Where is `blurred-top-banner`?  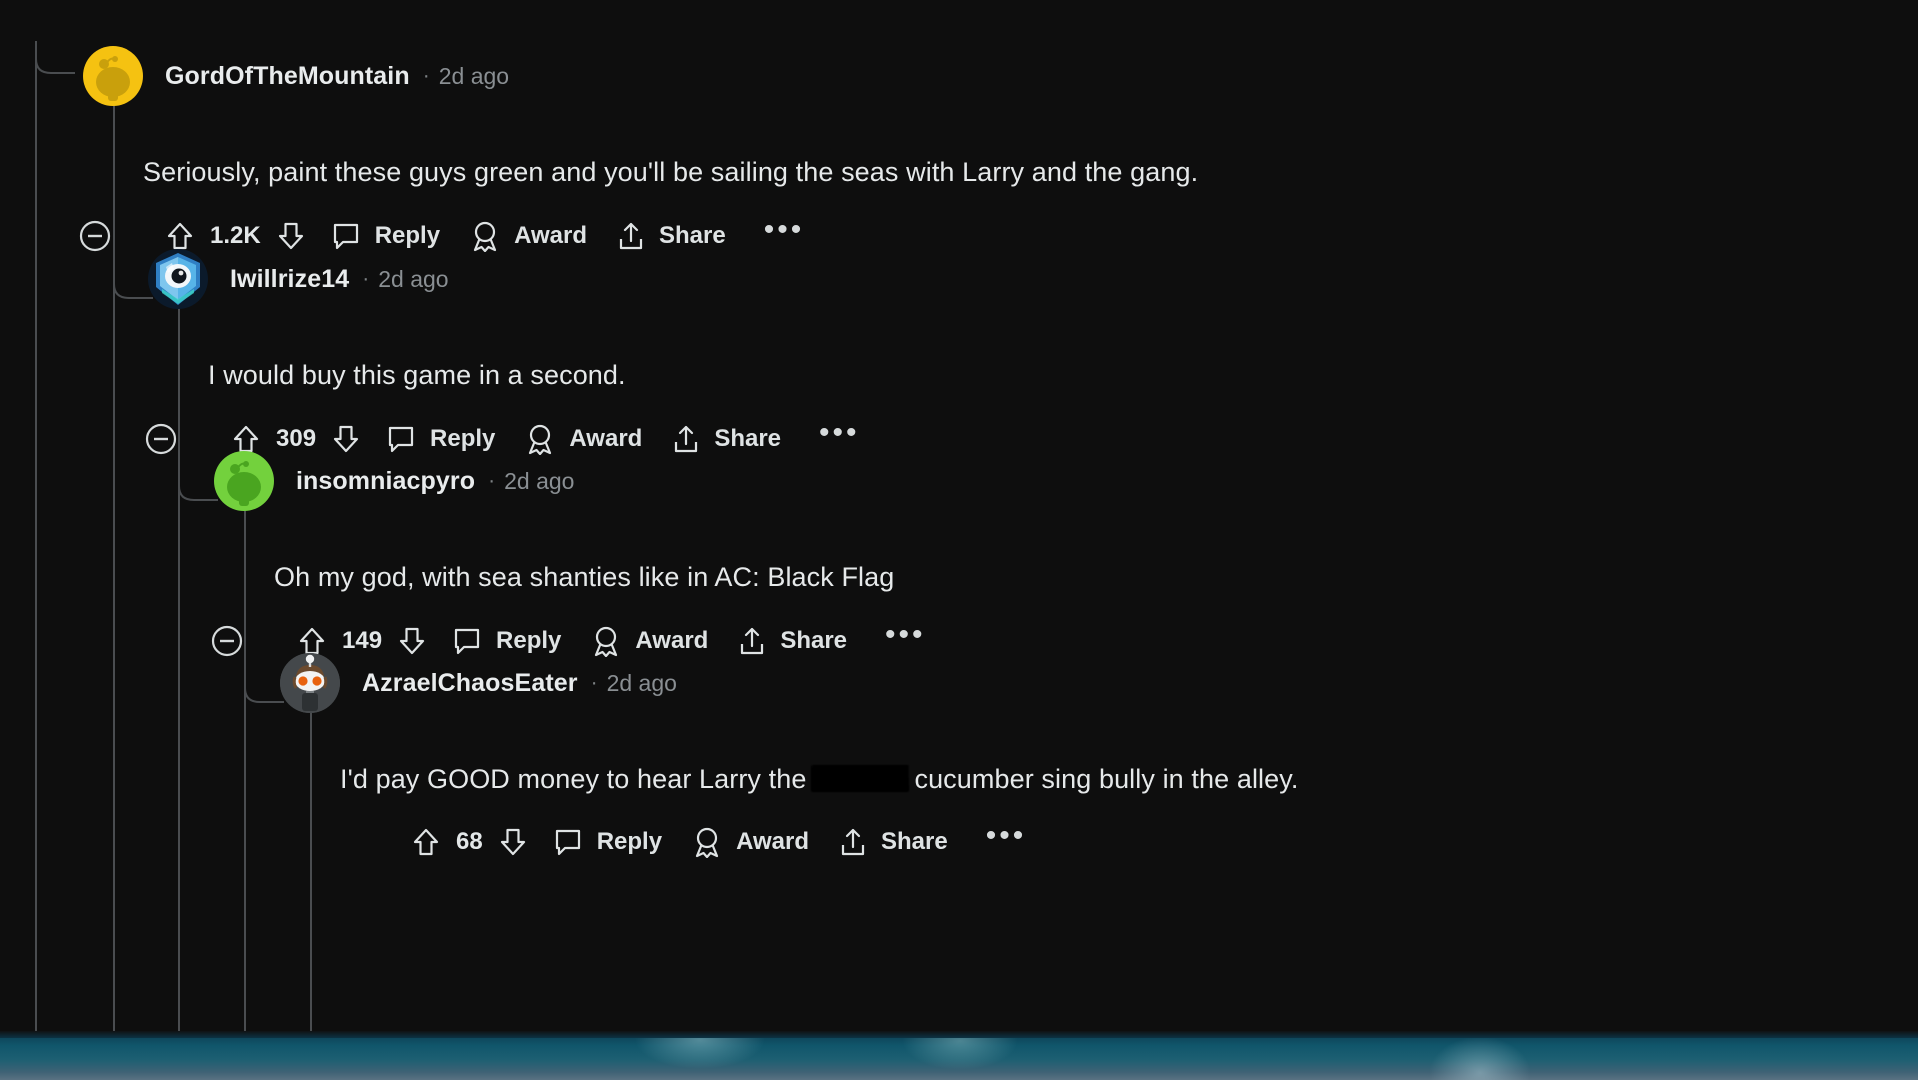 blurred-top-banner is located at coordinates (959, 20).